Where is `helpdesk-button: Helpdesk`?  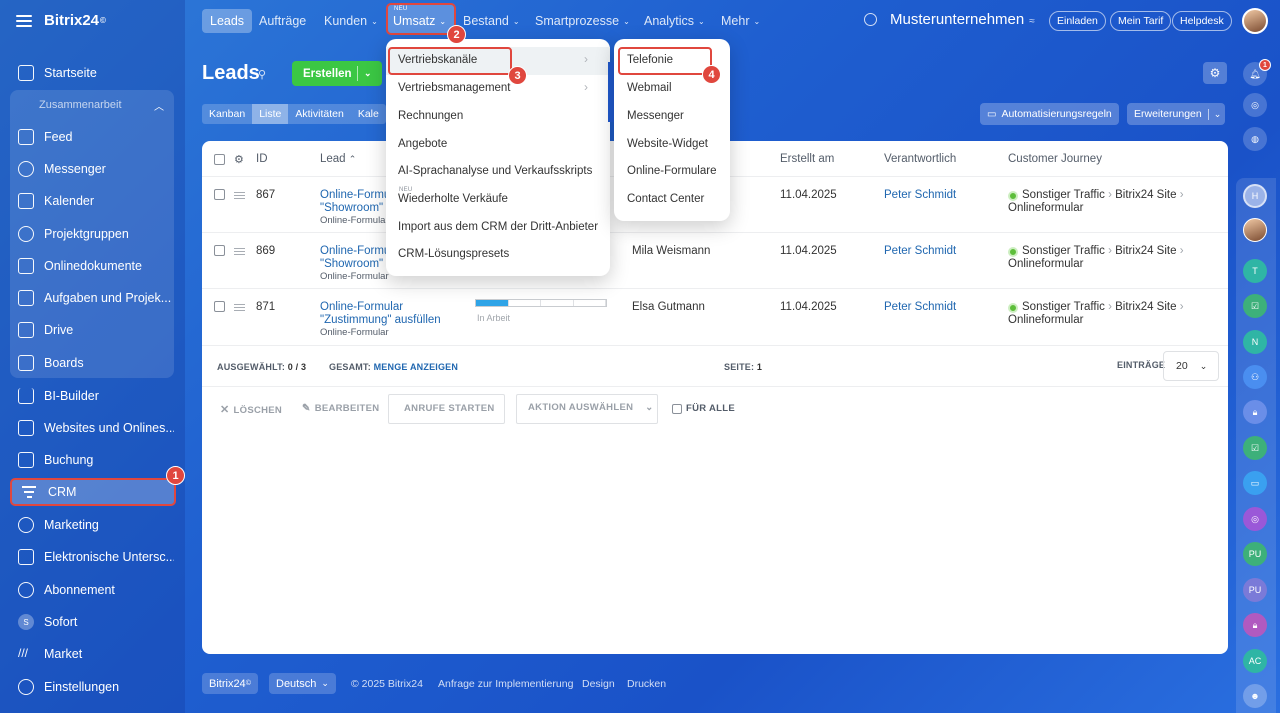 helpdesk-button: Helpdesk is located at coordinates (1202, 21).